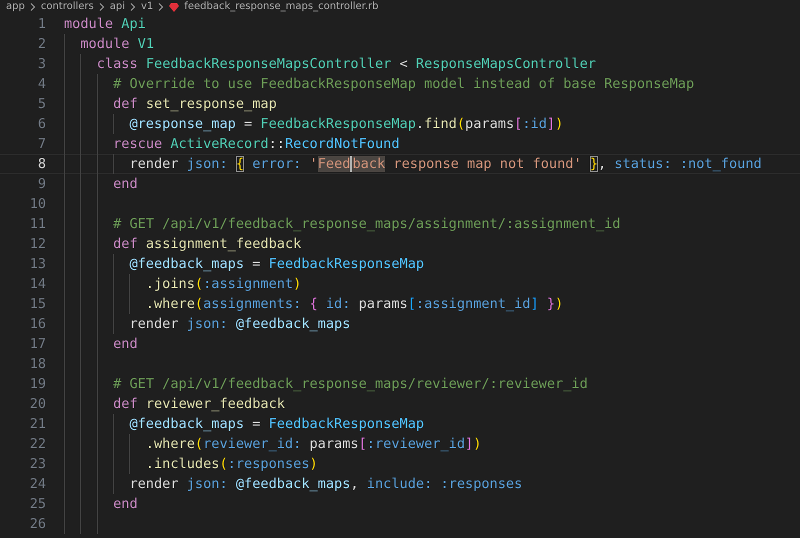  What do you see at coordinates (256, 144) in the screenshot?
I see `code-line: rescue ActiveRecord::RecordNotFound` at bounding box center [256, 144].